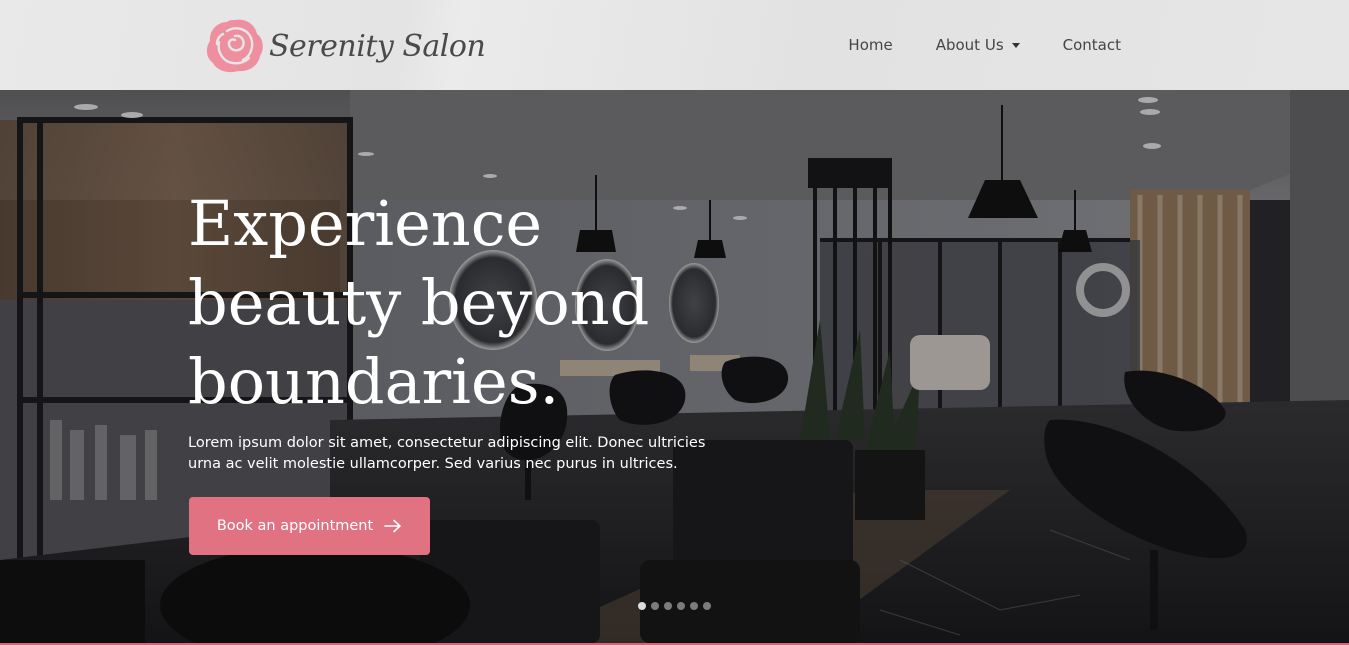 The height and width of the screenshot is (645, 1349). I want to click on hero-headline: Experience beauty beyond boundaries., so click(419, 302).